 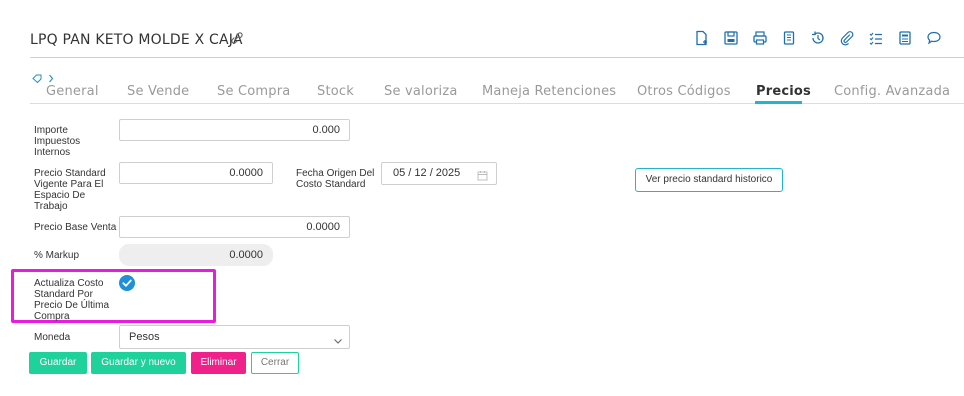 What do you see at coordinates (892, 91) in the screenshot?
I see `tab-config-avanzada: Config. Avanzada` at bounding box center [892, 91].